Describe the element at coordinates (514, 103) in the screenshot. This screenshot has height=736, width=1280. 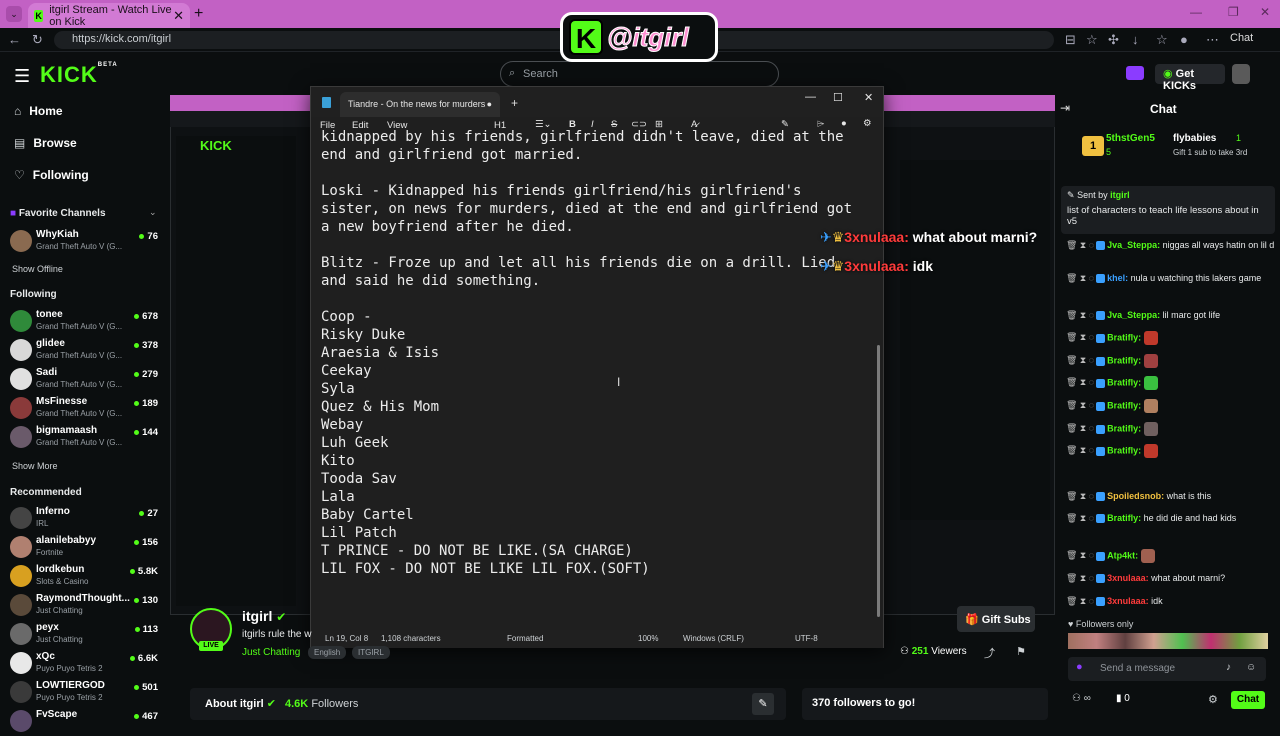
I see `notepad-new-tab-button: +` at that location.